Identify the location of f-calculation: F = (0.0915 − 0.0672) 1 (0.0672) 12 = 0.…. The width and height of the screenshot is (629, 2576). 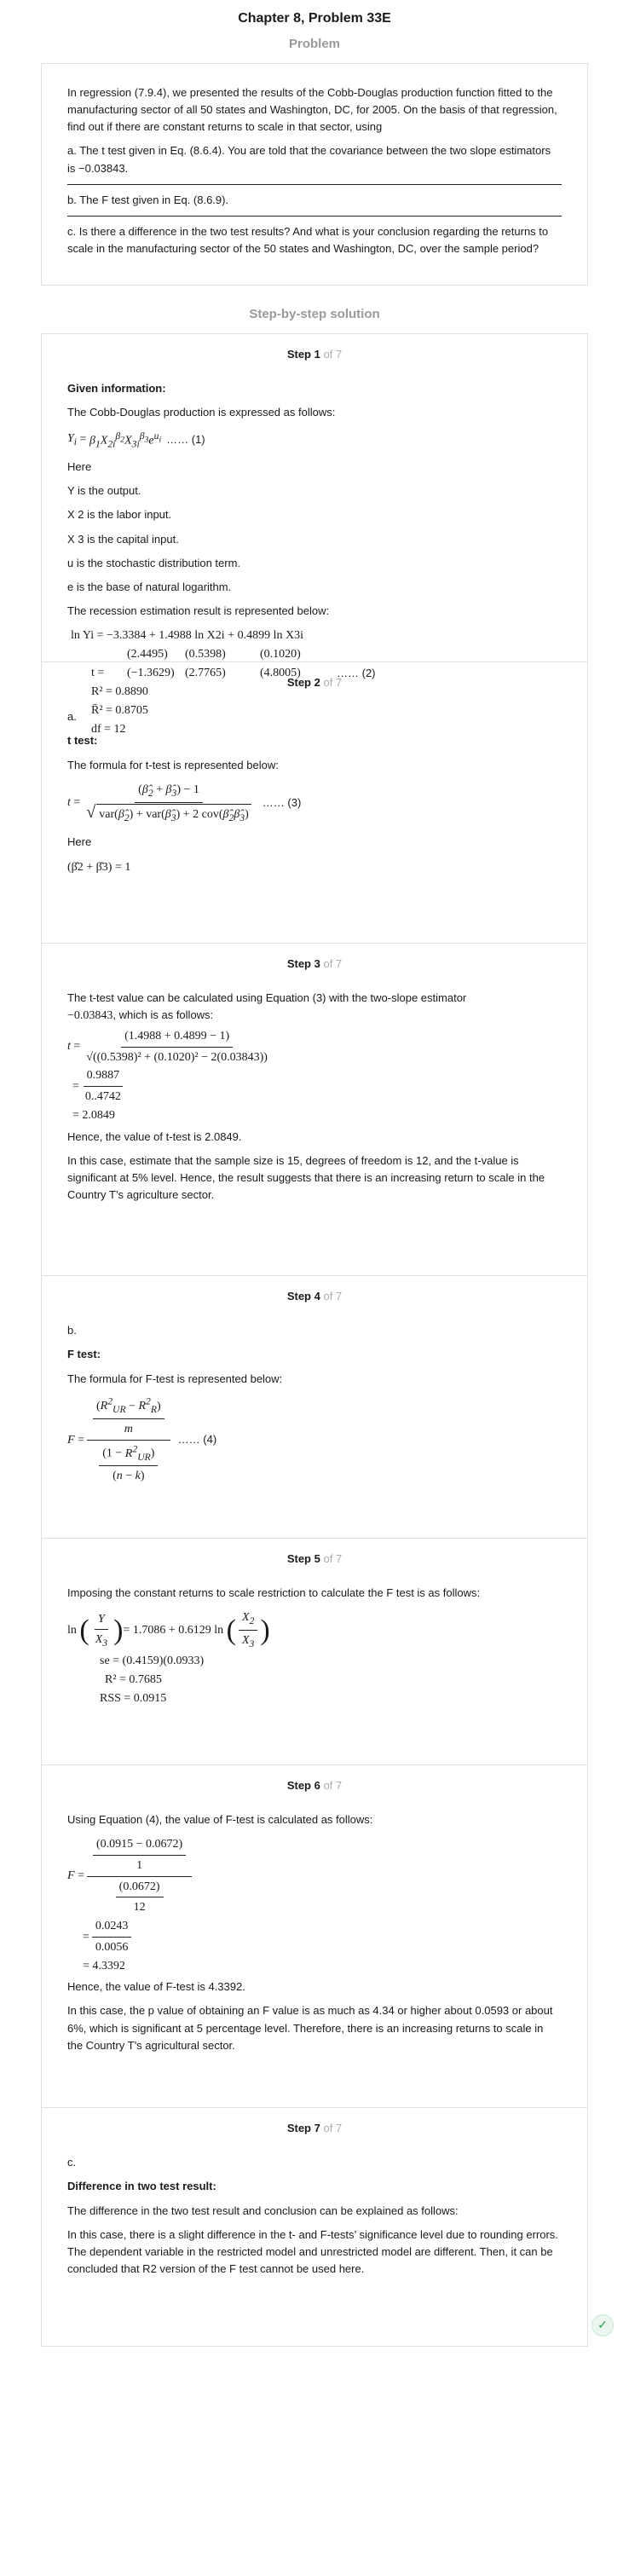
(314, 1905).